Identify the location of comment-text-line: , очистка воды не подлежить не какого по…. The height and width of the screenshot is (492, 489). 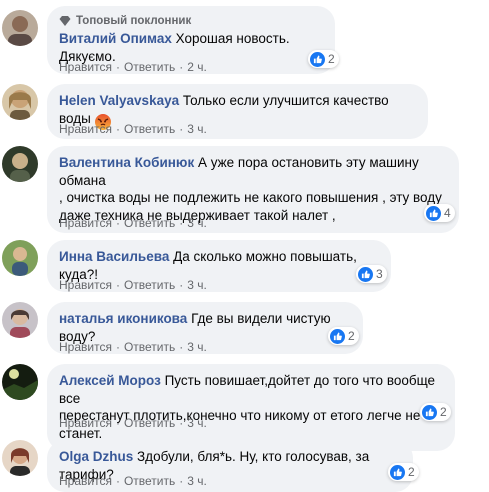
(250, 197).